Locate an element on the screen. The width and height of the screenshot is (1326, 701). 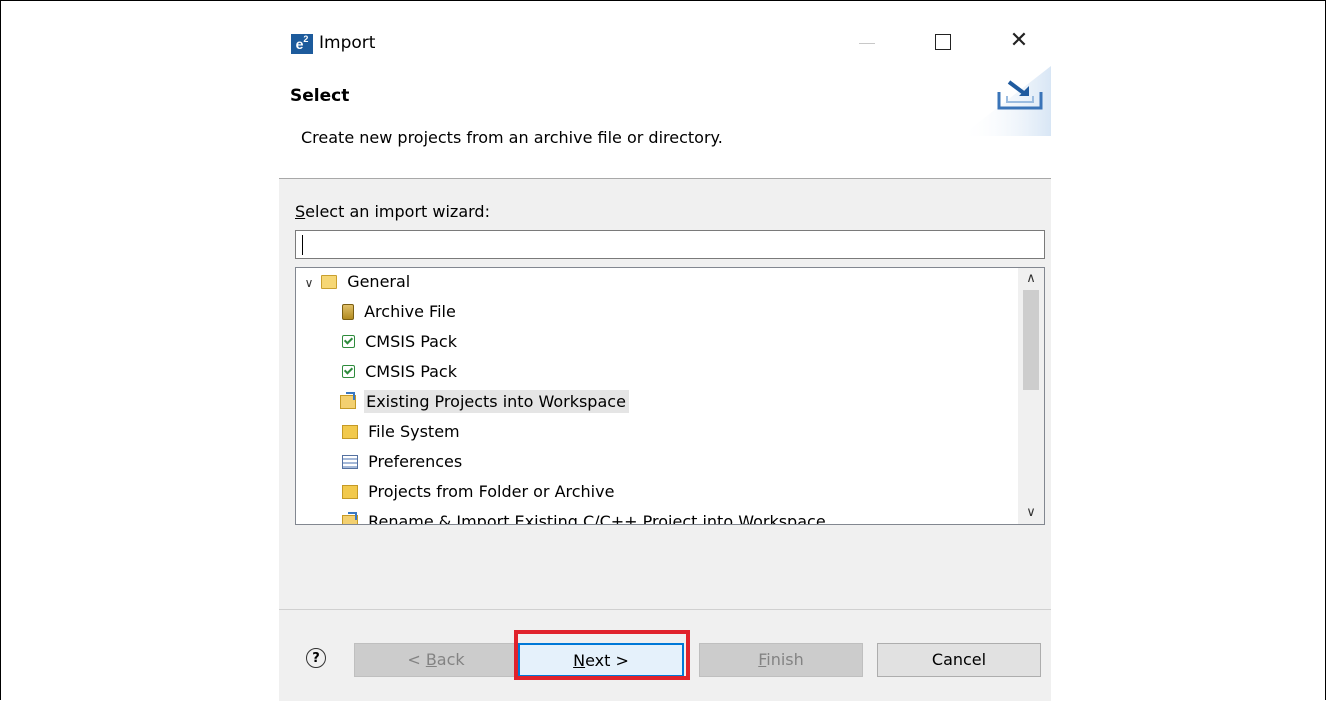
close-icon: ✕ is located at coordinates (1019, 40).